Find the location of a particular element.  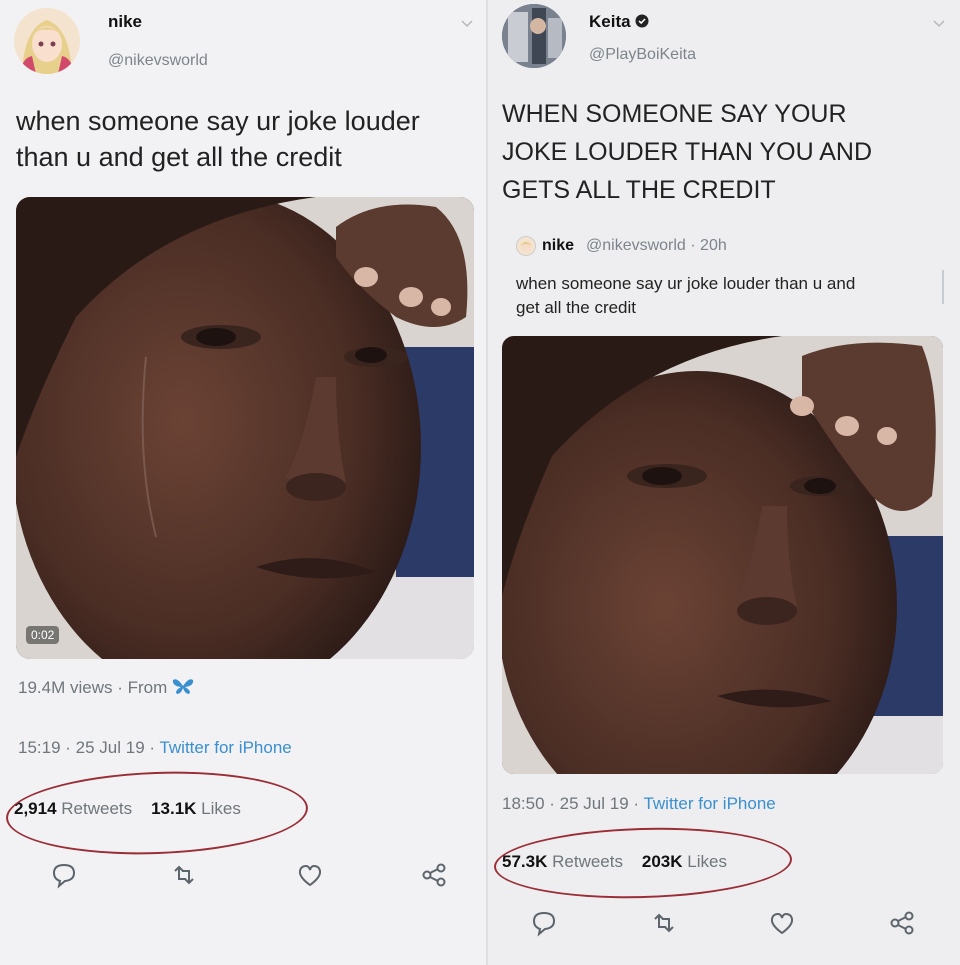

tweet-text-line: JOKE LOUDER THAN YOU AND is located at coordinates (687, 152).